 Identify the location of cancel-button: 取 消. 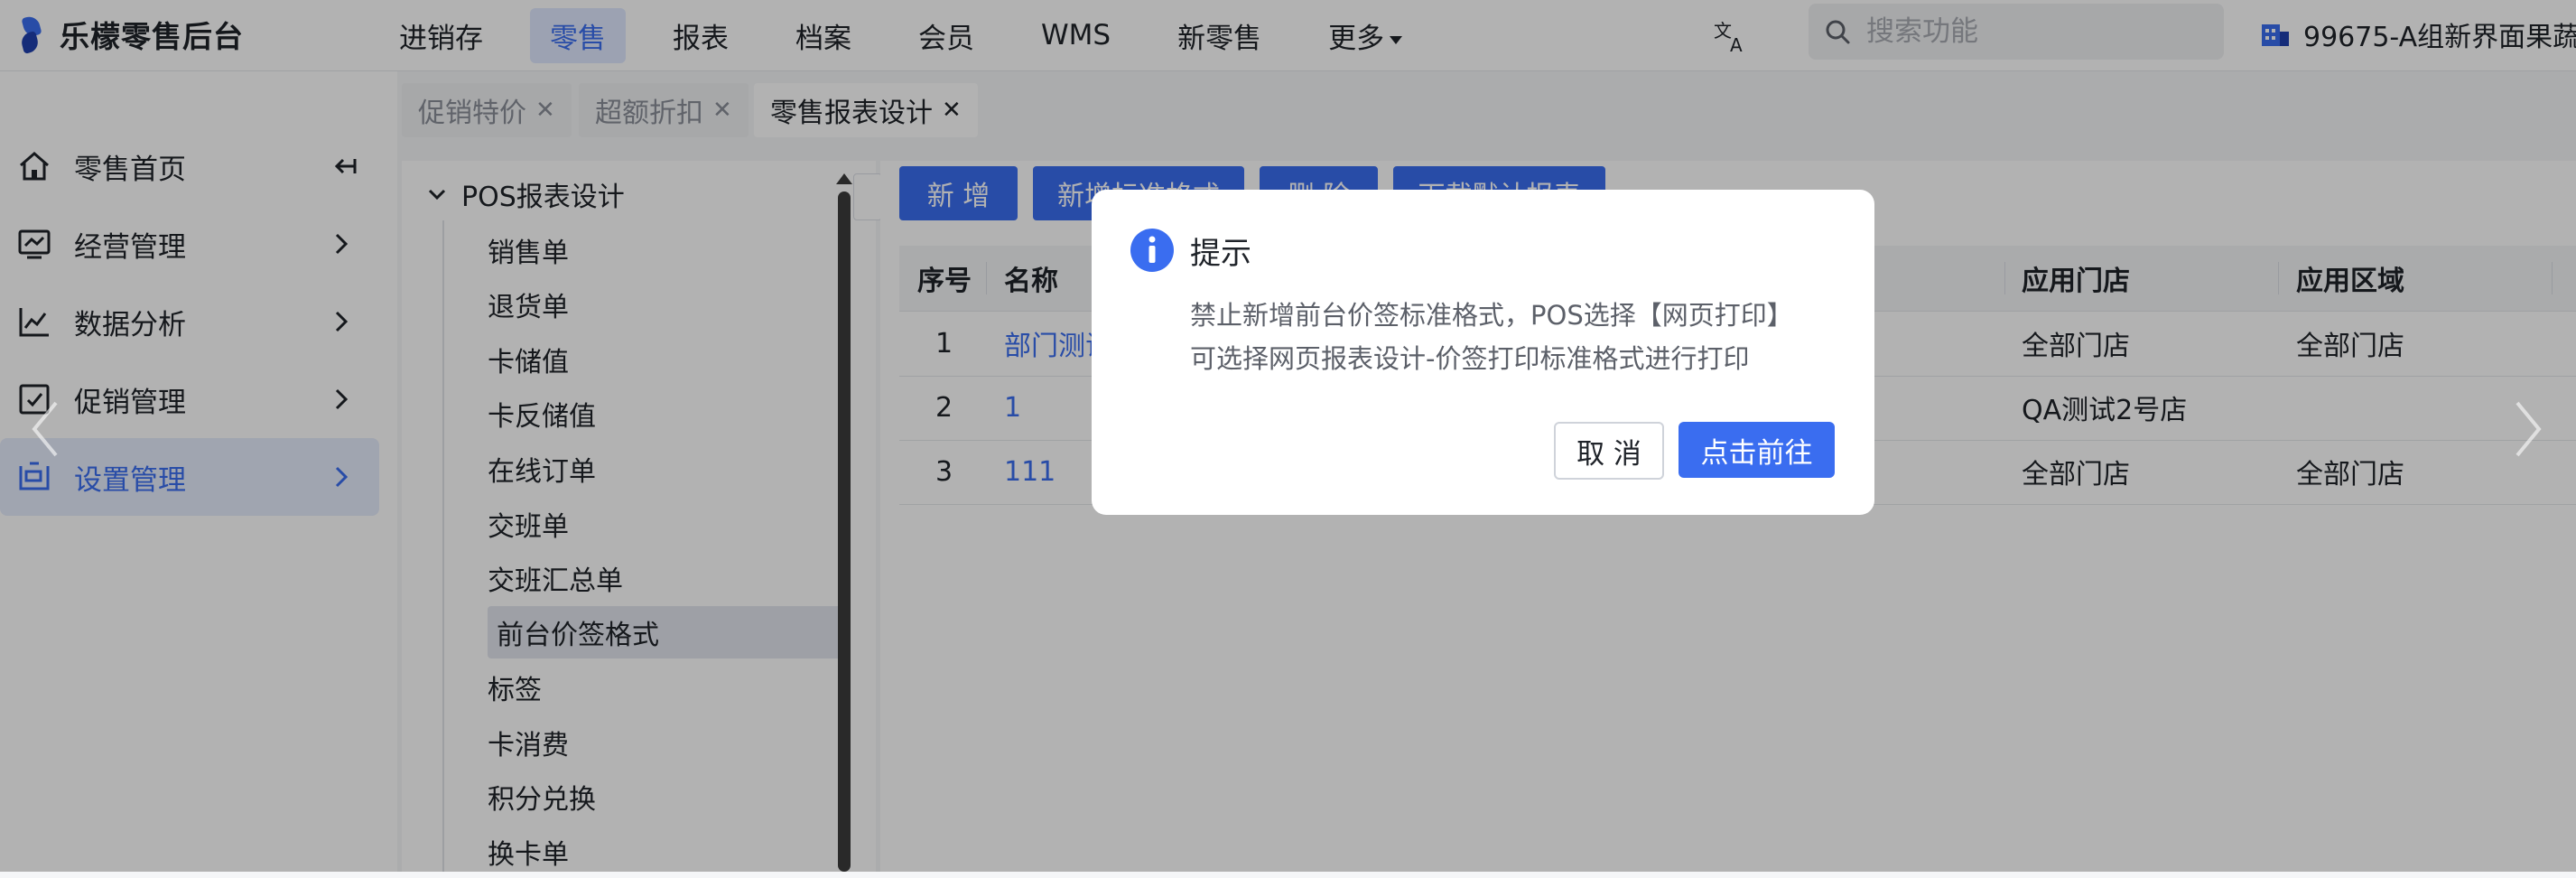
(1609, 451).